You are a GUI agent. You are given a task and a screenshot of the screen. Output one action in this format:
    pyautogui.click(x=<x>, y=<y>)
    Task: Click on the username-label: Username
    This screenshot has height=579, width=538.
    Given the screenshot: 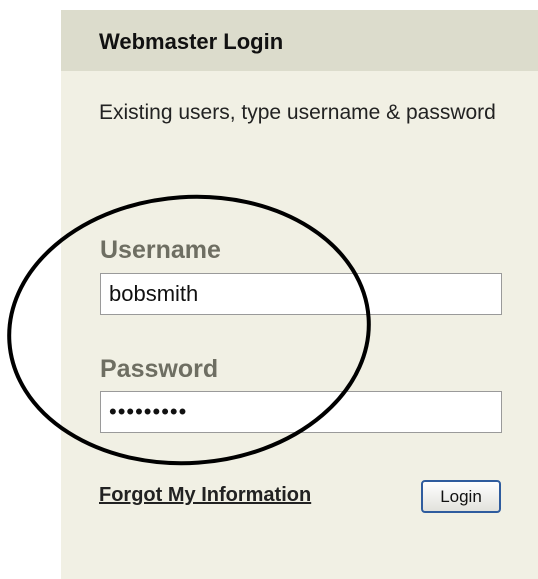 What is the action you would take?
    pyautogui.click(x=160, y=250)
    